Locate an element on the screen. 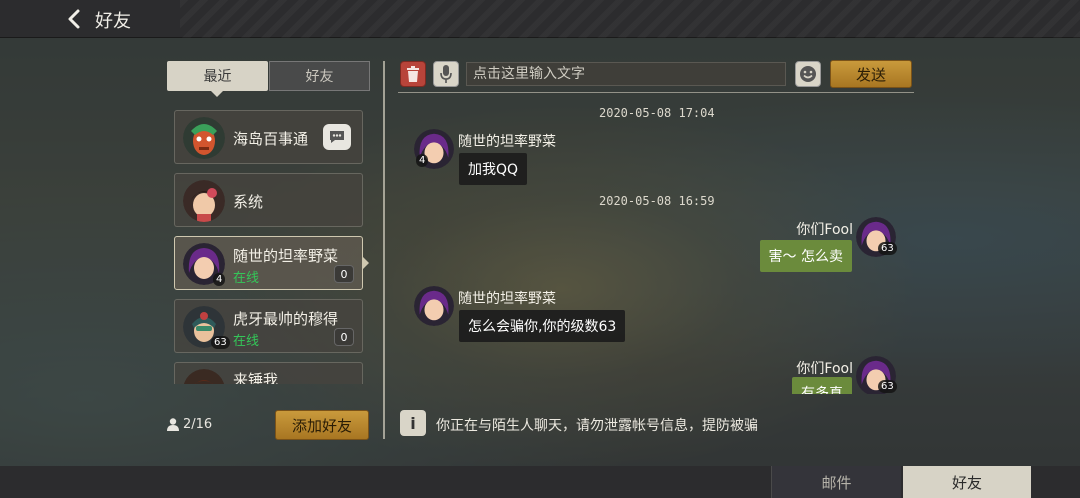 The width and height of the screenshot is (1080, 498). contact-item-laichui: 来锤我 is located at coordinates (268, 373).